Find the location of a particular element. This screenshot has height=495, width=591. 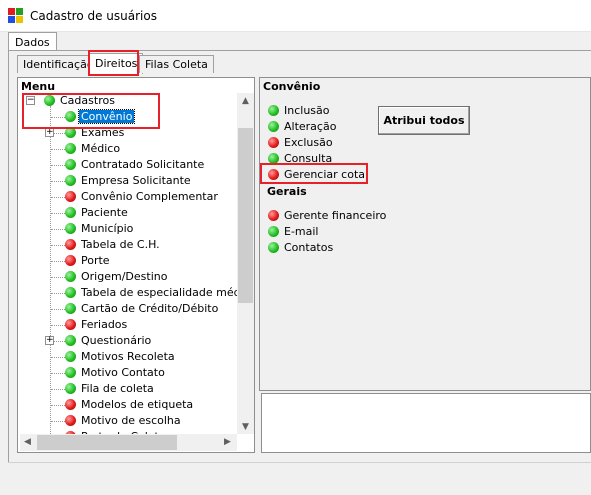

tree-item-modelos-de-etiqueta: Modelos de etiqueta is located at coordinates (128, 405).